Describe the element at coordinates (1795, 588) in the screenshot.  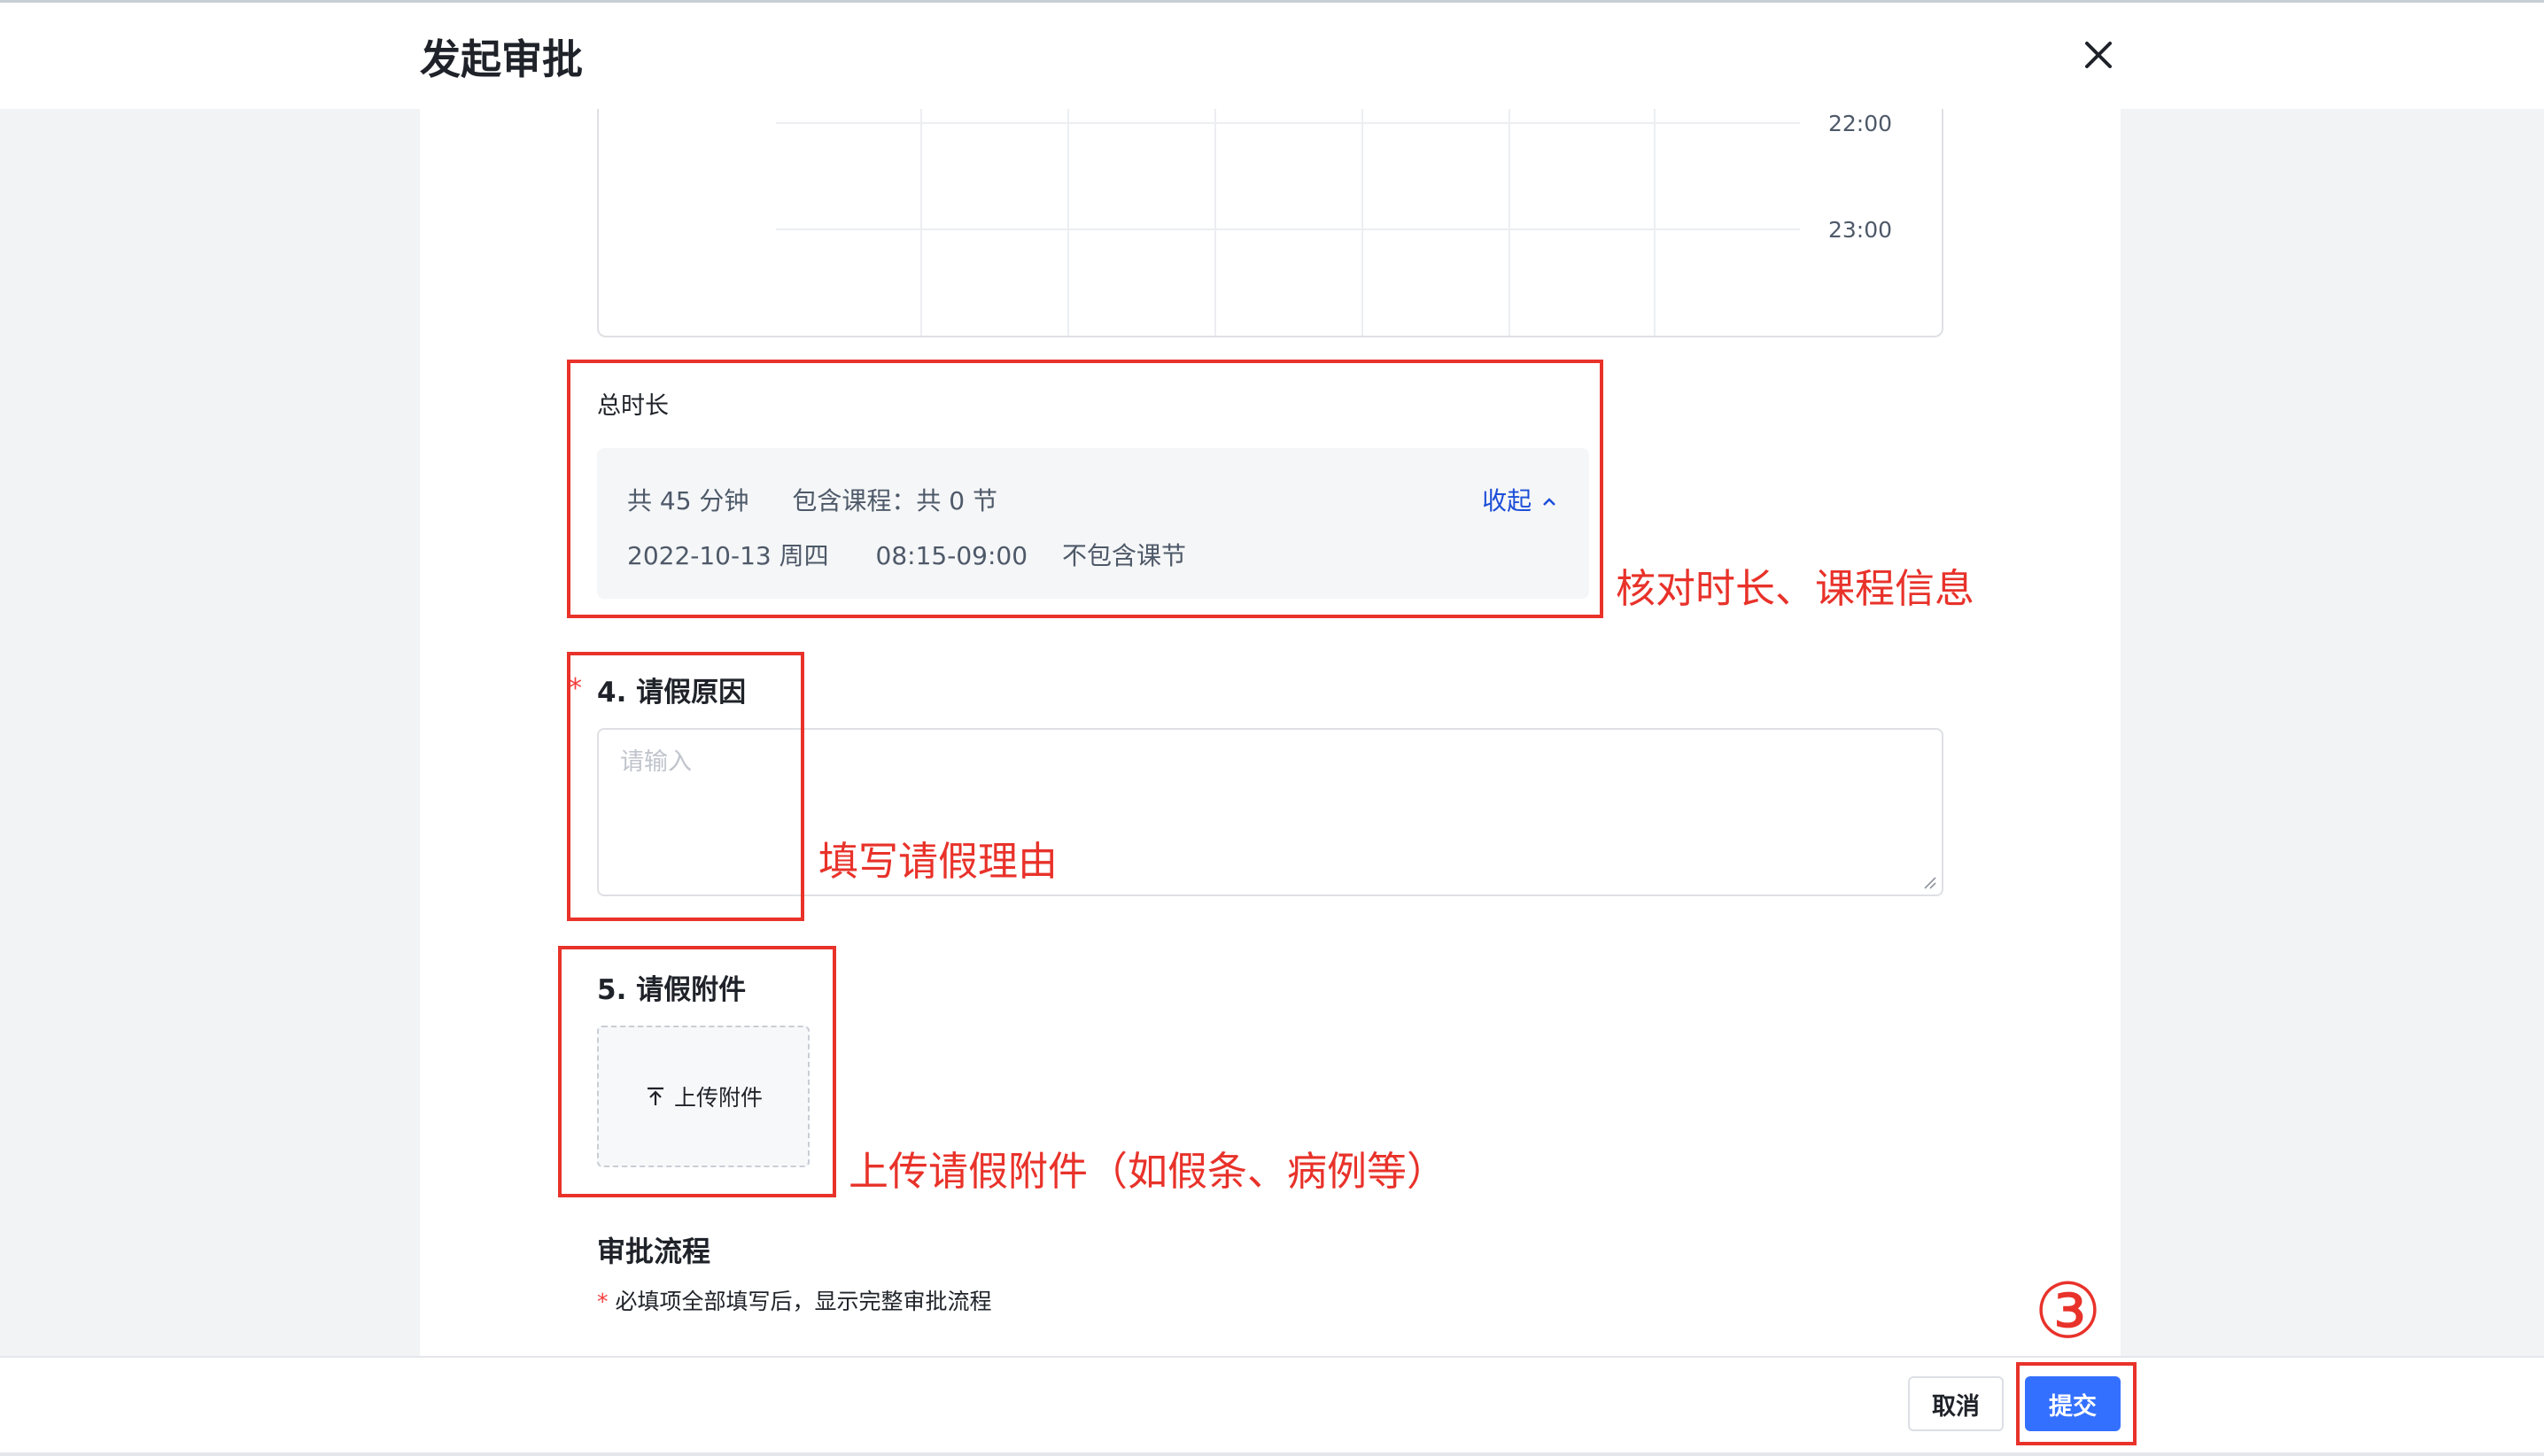
I see `annotation-duration: 核对时长、课程信息` at that location.